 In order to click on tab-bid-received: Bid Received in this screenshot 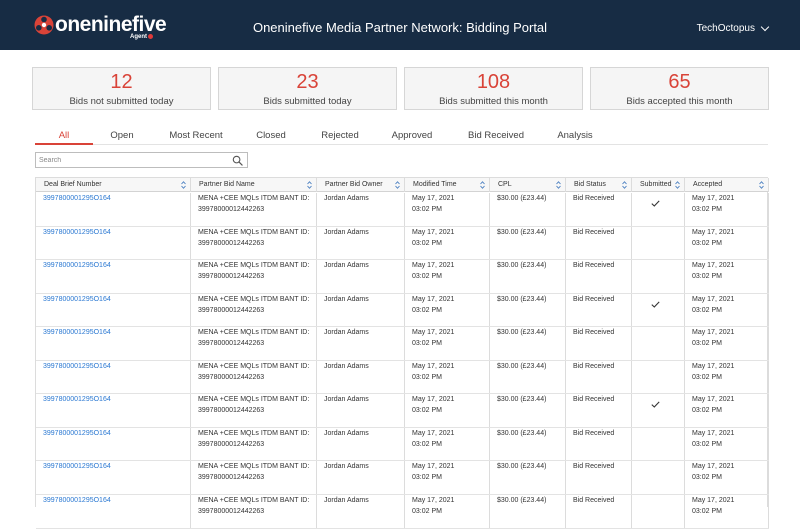, I will do `click(496, 135)`.